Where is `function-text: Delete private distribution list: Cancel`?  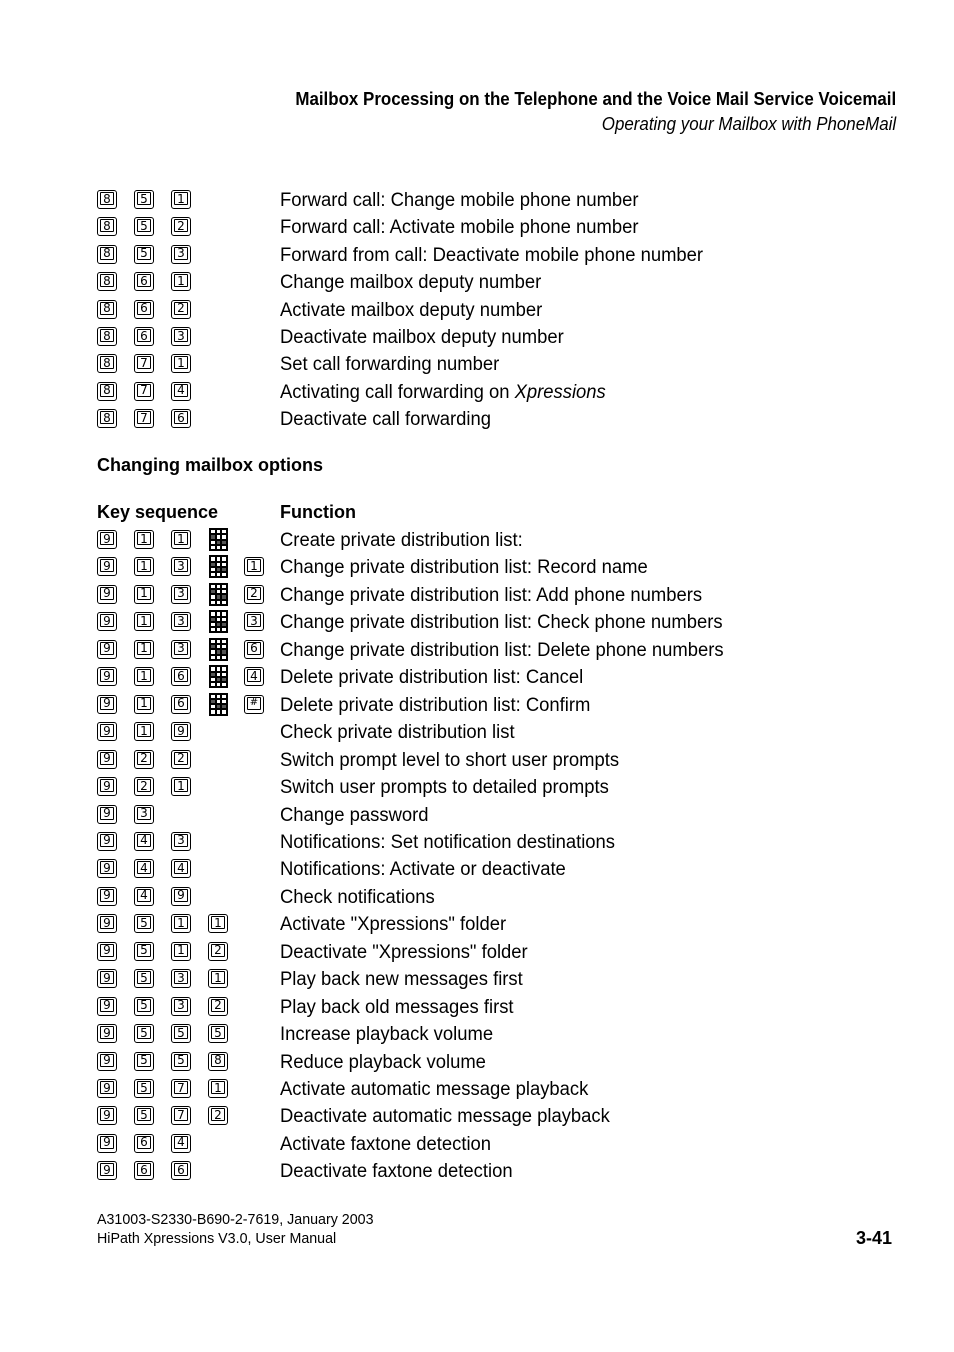
function-text: Delete private distribution list: Cancel is located at coordinates (432, 678).